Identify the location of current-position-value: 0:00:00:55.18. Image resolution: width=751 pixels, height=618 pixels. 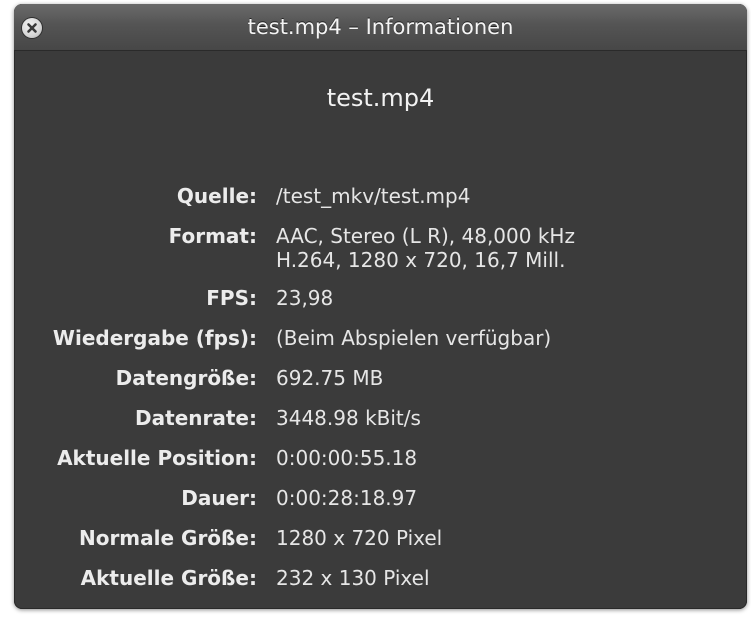
(347, 458).